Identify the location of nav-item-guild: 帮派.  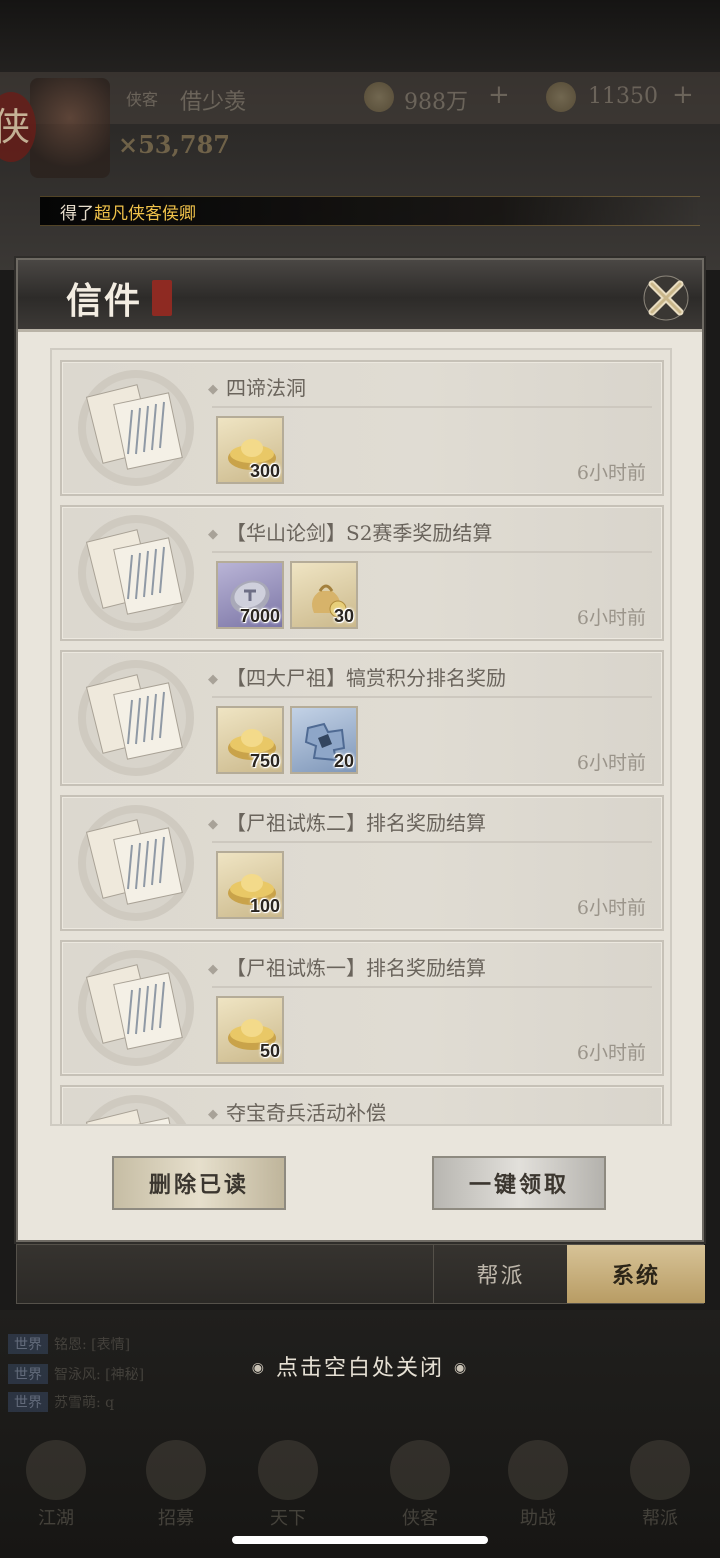
(660, 1485).